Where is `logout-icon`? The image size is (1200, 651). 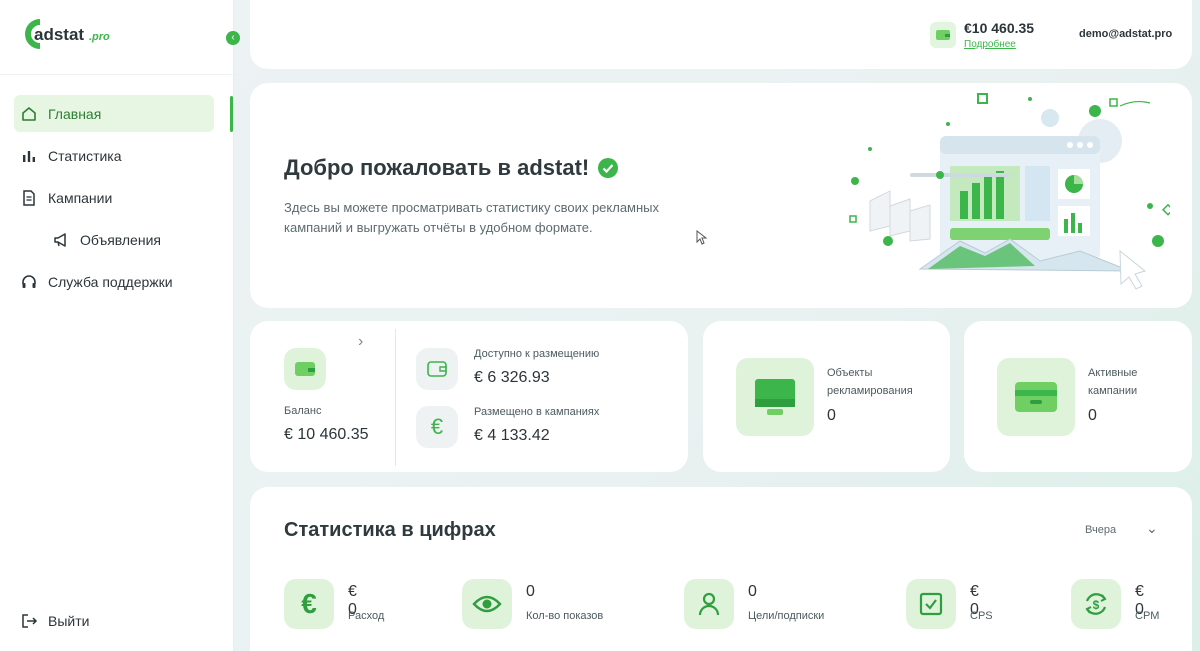 logout-icon is located at coordinates (29, 621).